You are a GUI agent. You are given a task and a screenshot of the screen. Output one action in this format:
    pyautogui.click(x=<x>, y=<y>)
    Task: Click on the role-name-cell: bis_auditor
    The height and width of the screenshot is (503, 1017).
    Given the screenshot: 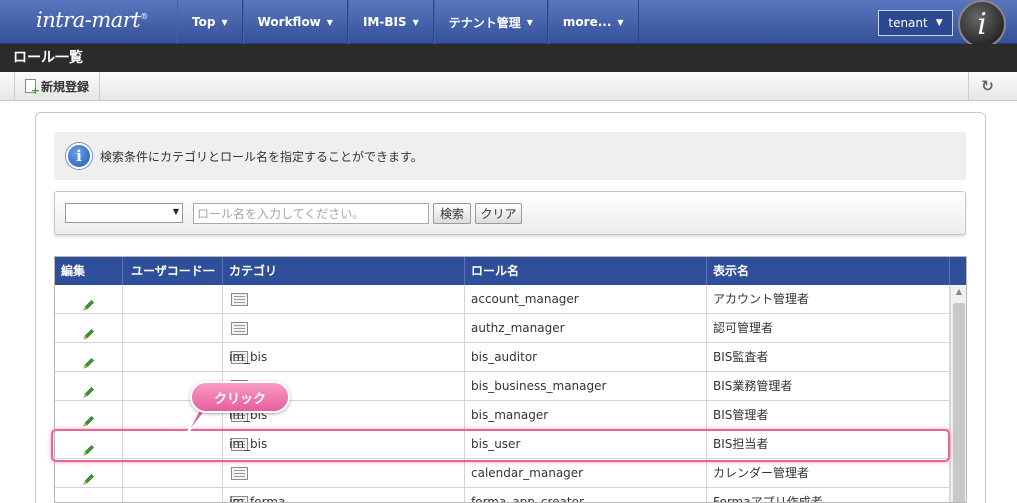 What is the action you would take?
    pyautogui.click(x=586, y=357)
    